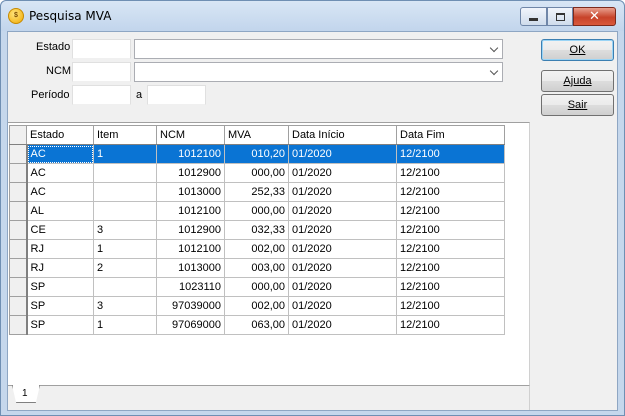 This screenshot has width=625, height=416. What do you see at coordinates (190, 135) in the screenshot?
I see `column-header: NCM` at bounding box center [190, 135].